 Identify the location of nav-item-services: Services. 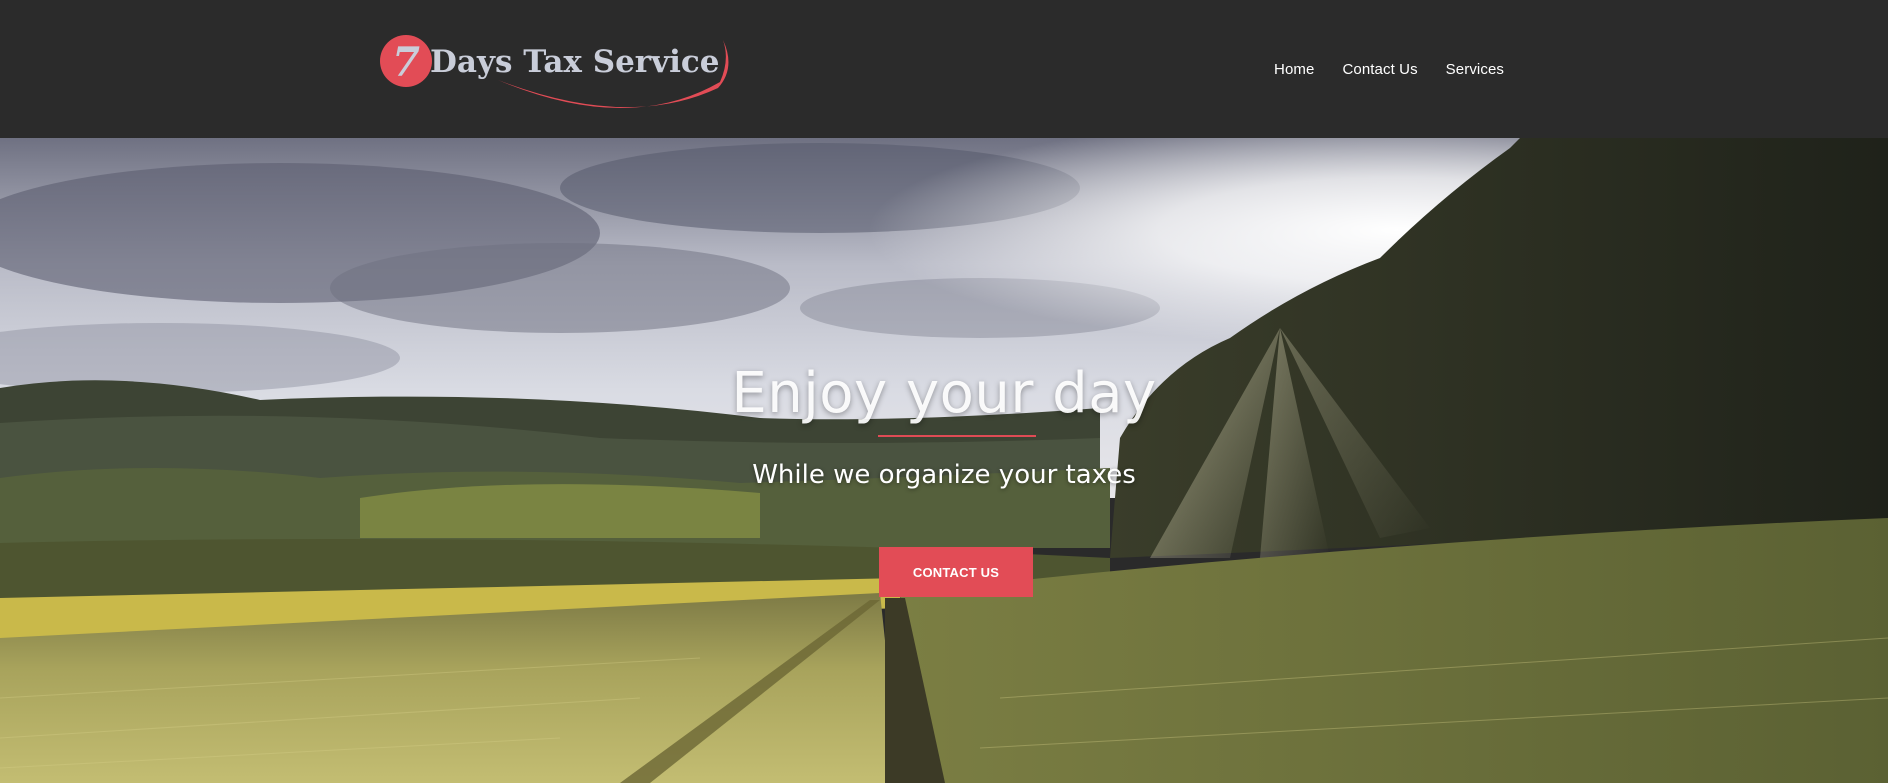
(1475, 69).